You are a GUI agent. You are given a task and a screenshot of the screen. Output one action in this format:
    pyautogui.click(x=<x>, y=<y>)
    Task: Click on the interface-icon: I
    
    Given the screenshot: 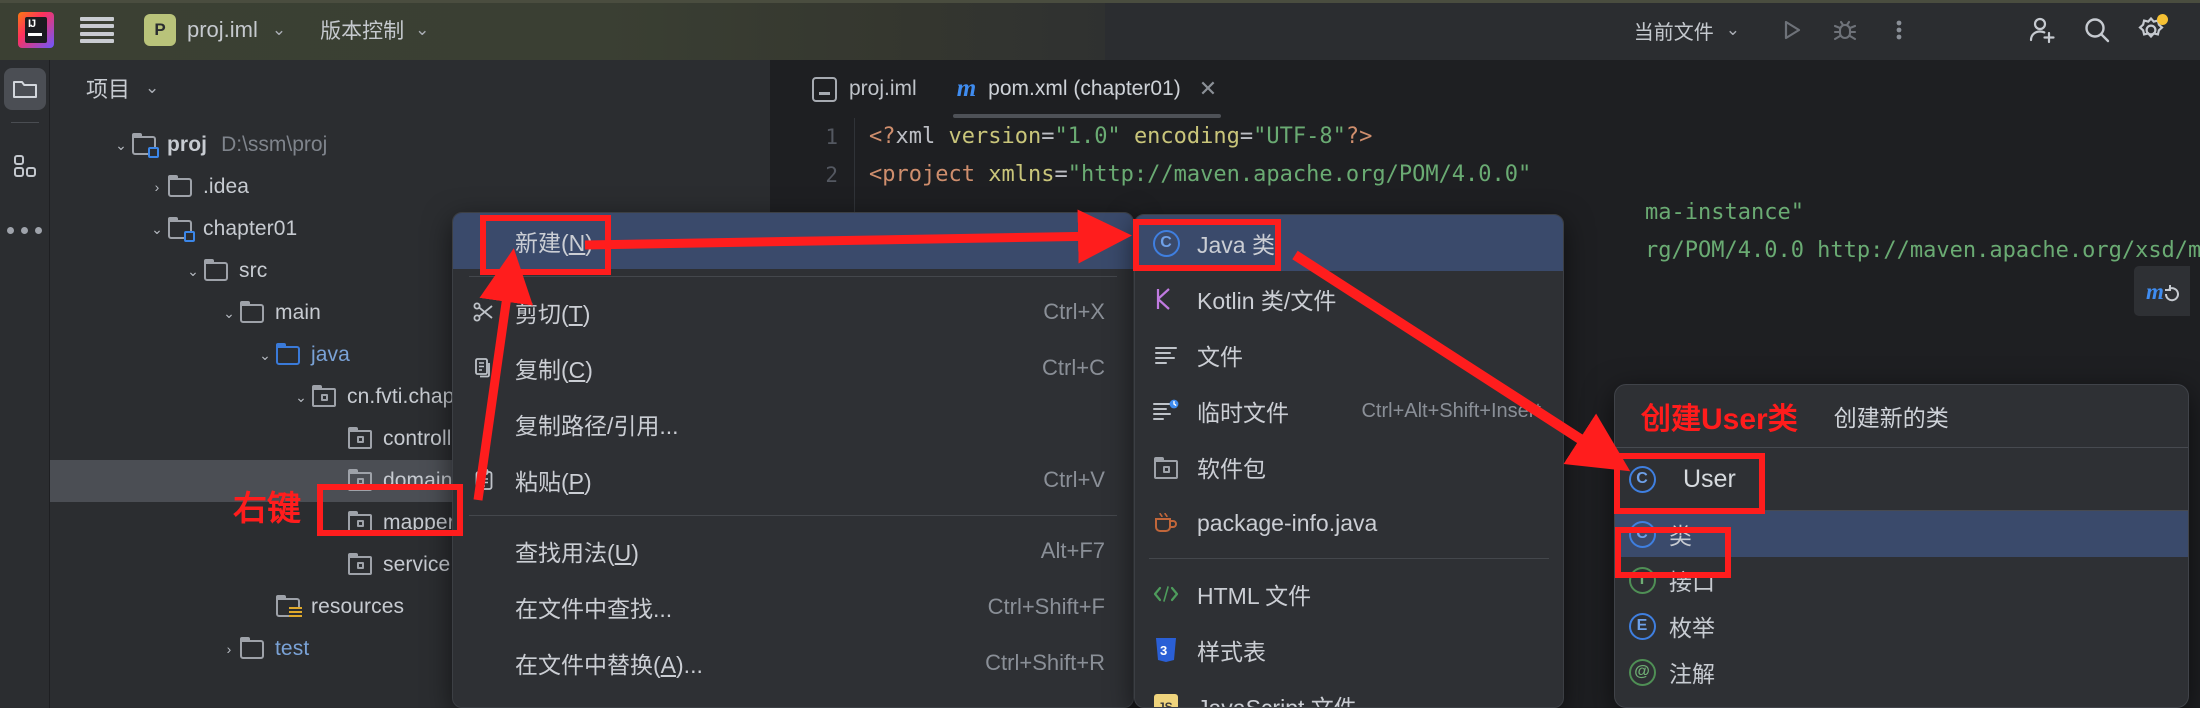 What is the action you would take?
    pyautogui.click(x=1642, y=580)
    